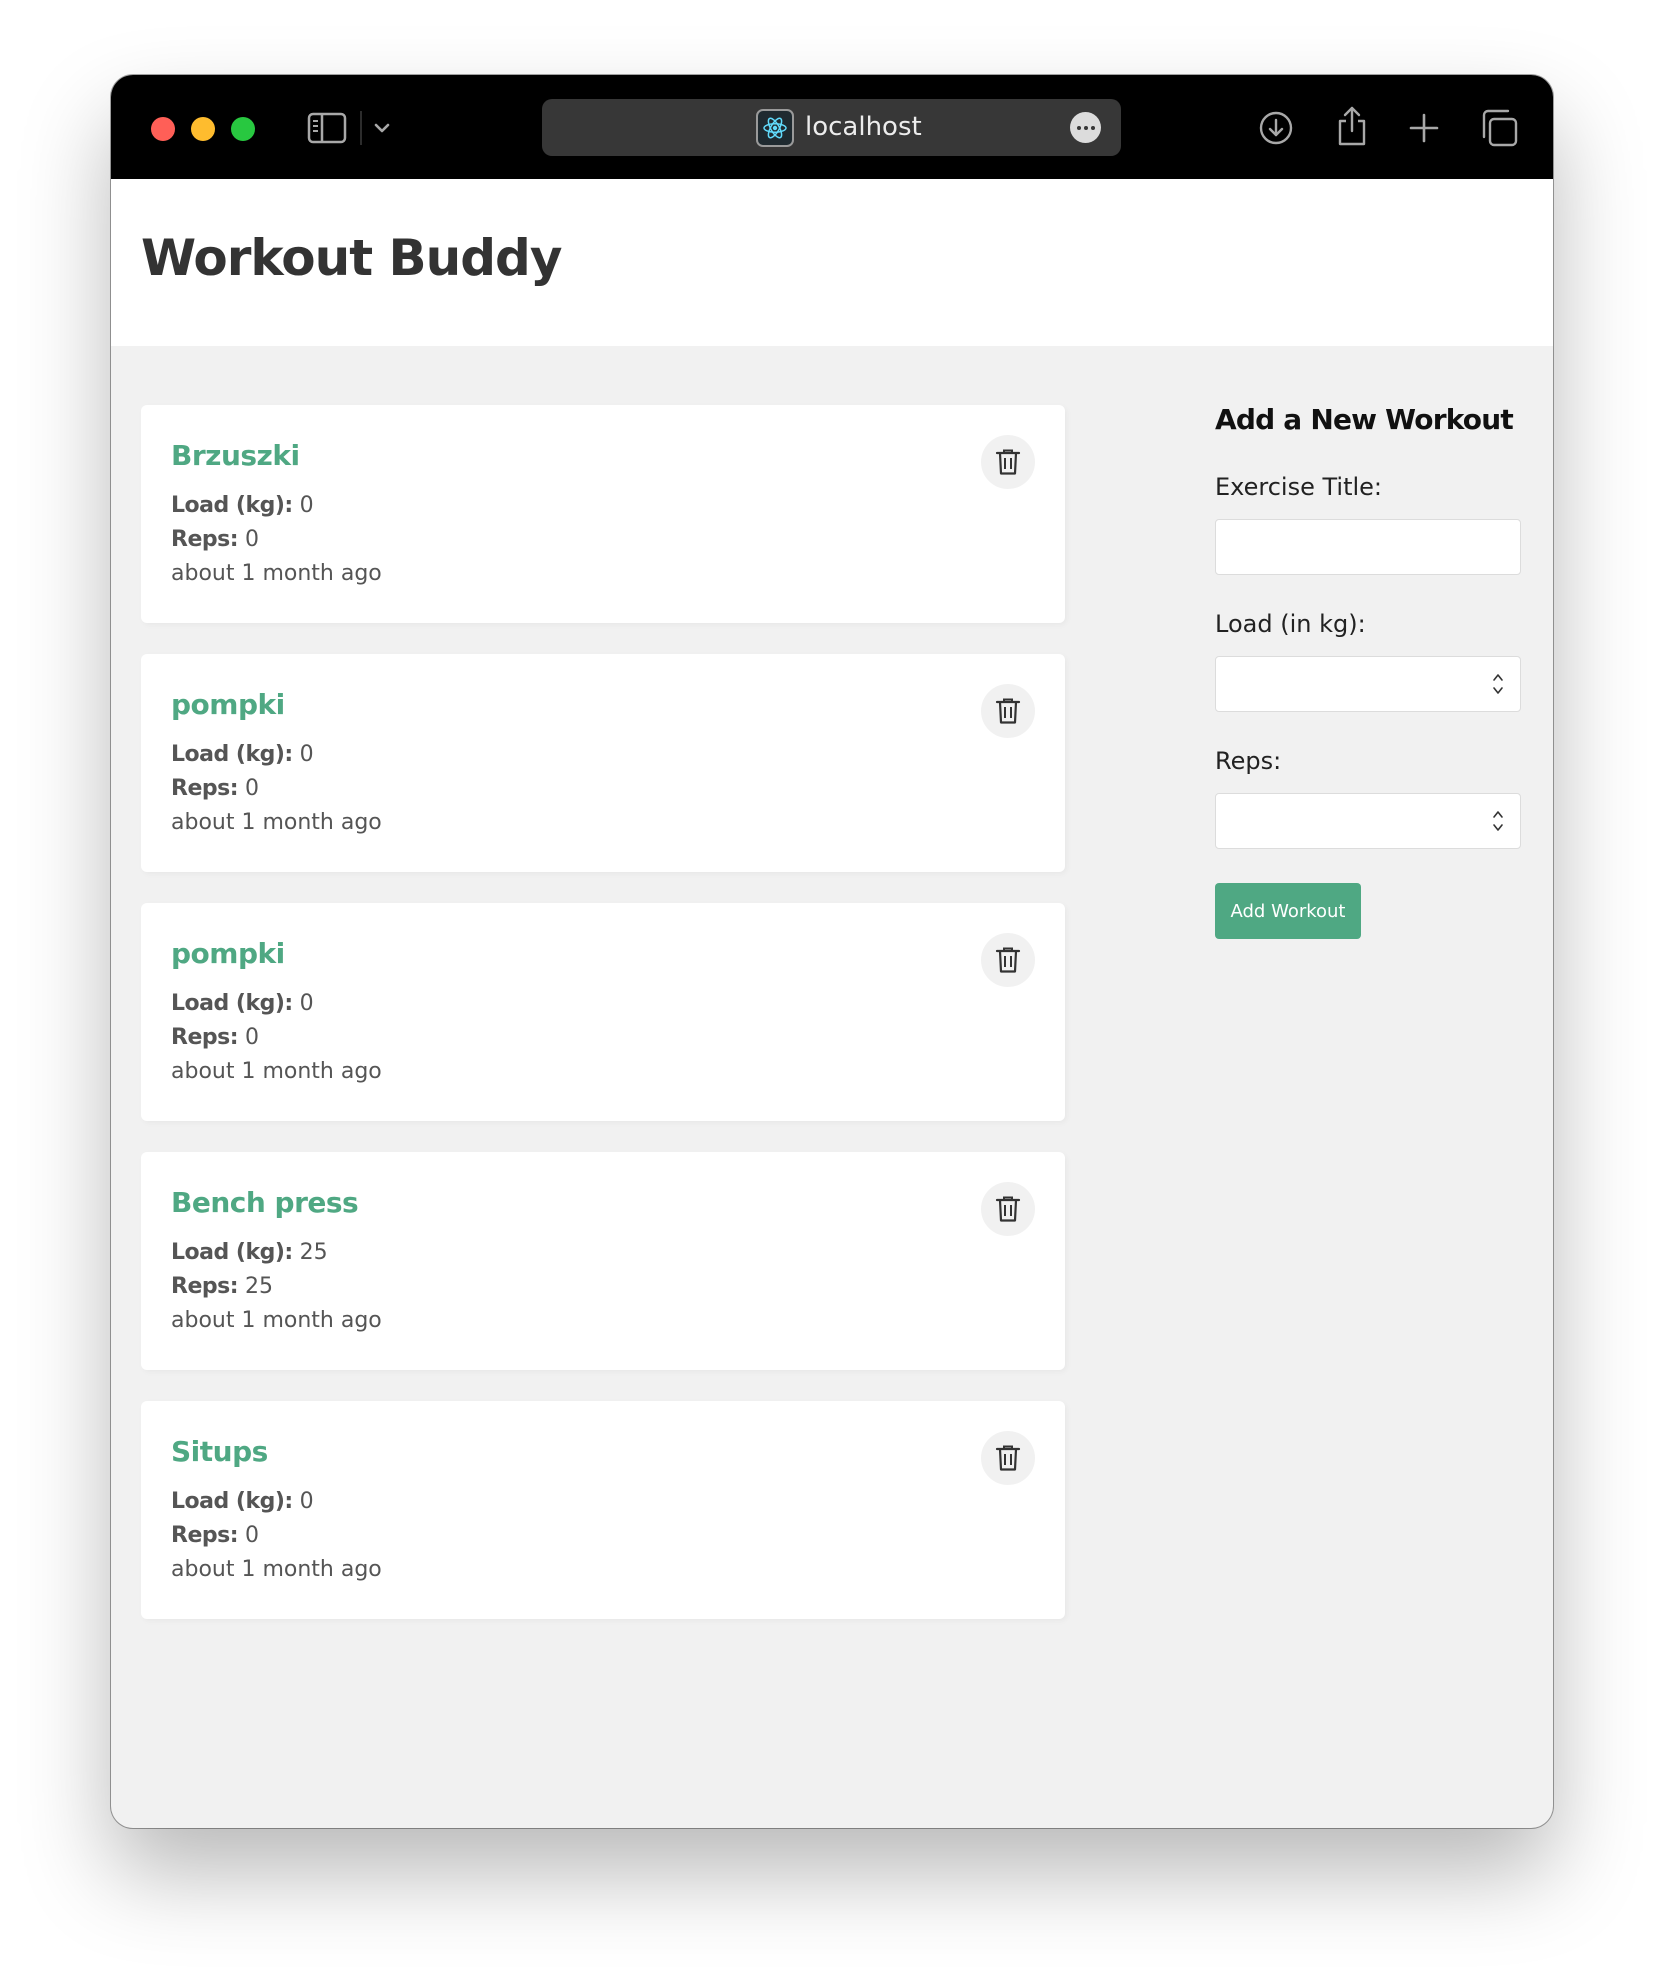 Image resolution: width=1664 pixels, height=1974 pixels. I want to click on reps-value: 25, so click(259, 1286).